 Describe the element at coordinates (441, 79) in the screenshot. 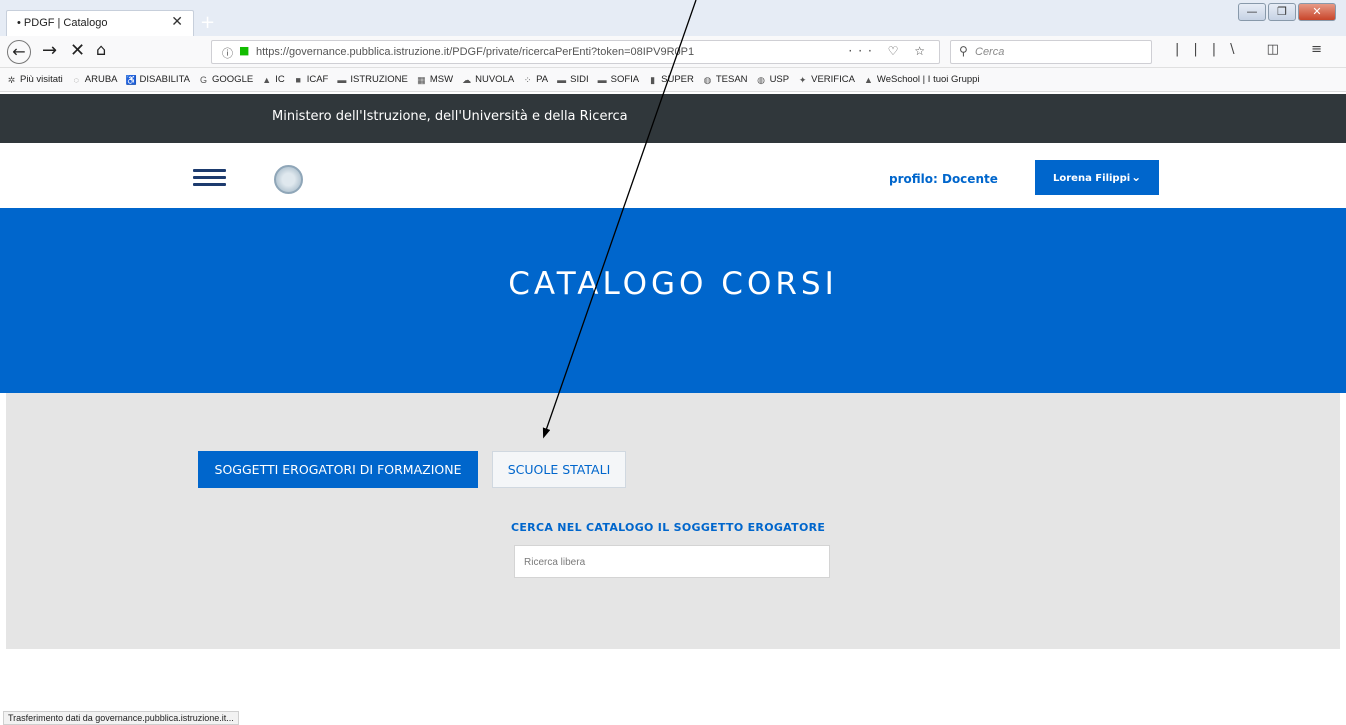

I see `bookmark-label: MSW` at that location.